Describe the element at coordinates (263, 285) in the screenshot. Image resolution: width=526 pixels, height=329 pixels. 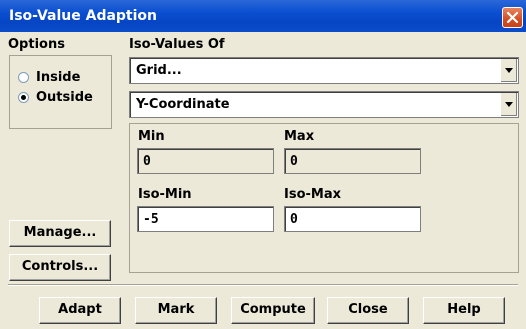
I see `footer-divider` at that location.